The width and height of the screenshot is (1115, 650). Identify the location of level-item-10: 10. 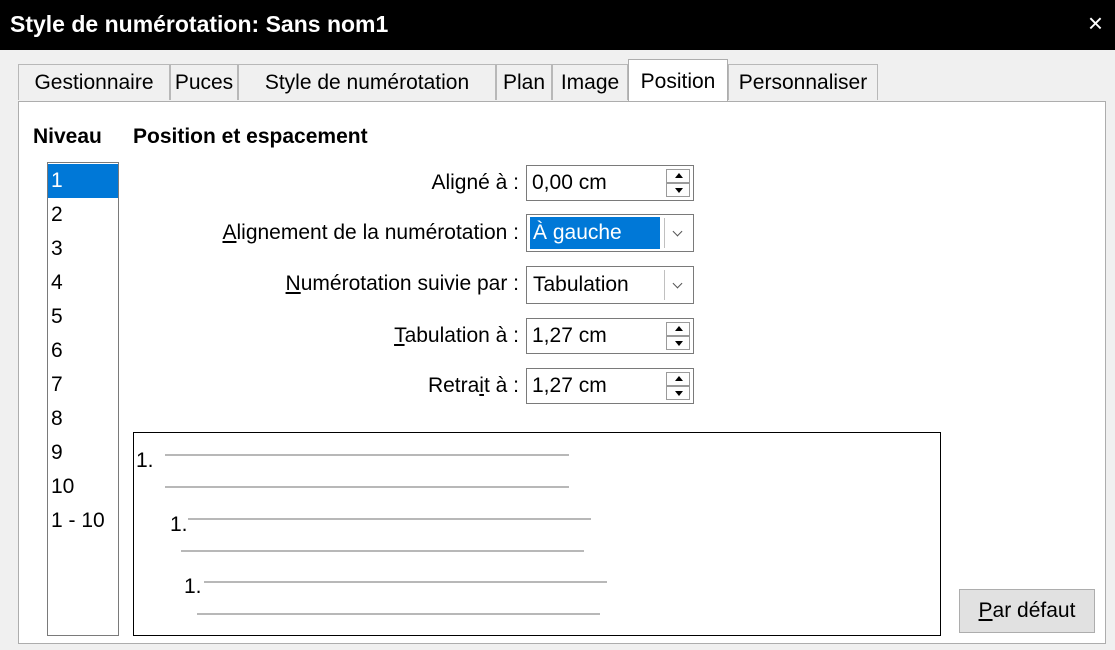
(83, 487).